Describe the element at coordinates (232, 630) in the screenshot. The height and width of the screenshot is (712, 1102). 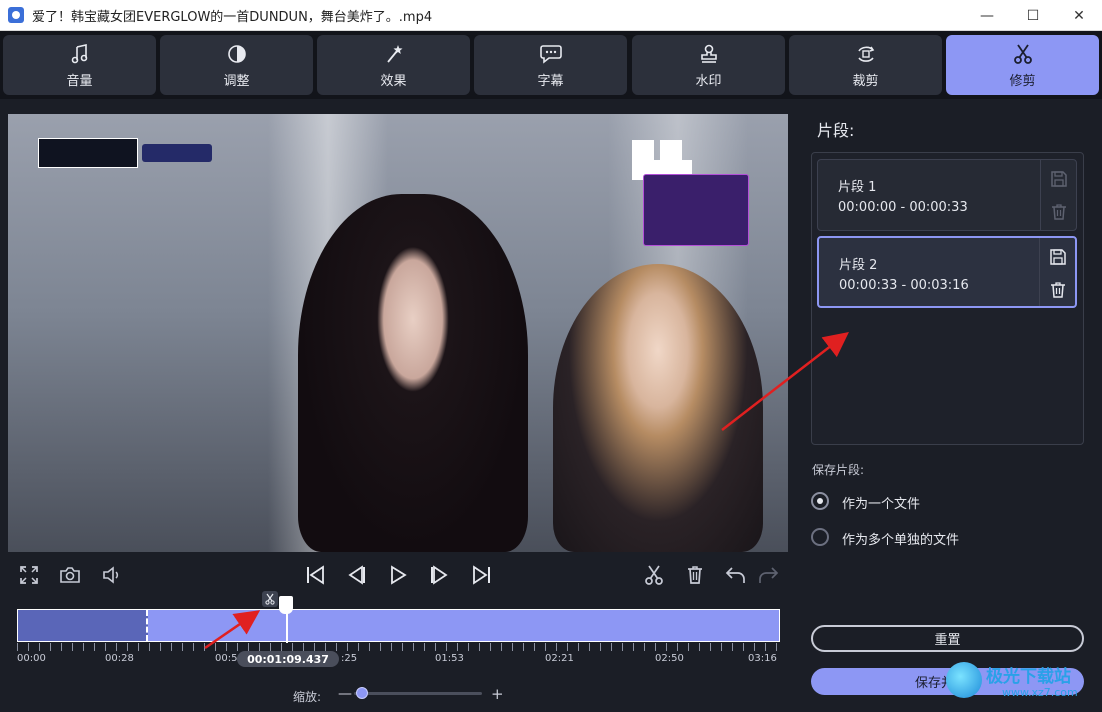
I see `arrow-to-split-marker` at that location.